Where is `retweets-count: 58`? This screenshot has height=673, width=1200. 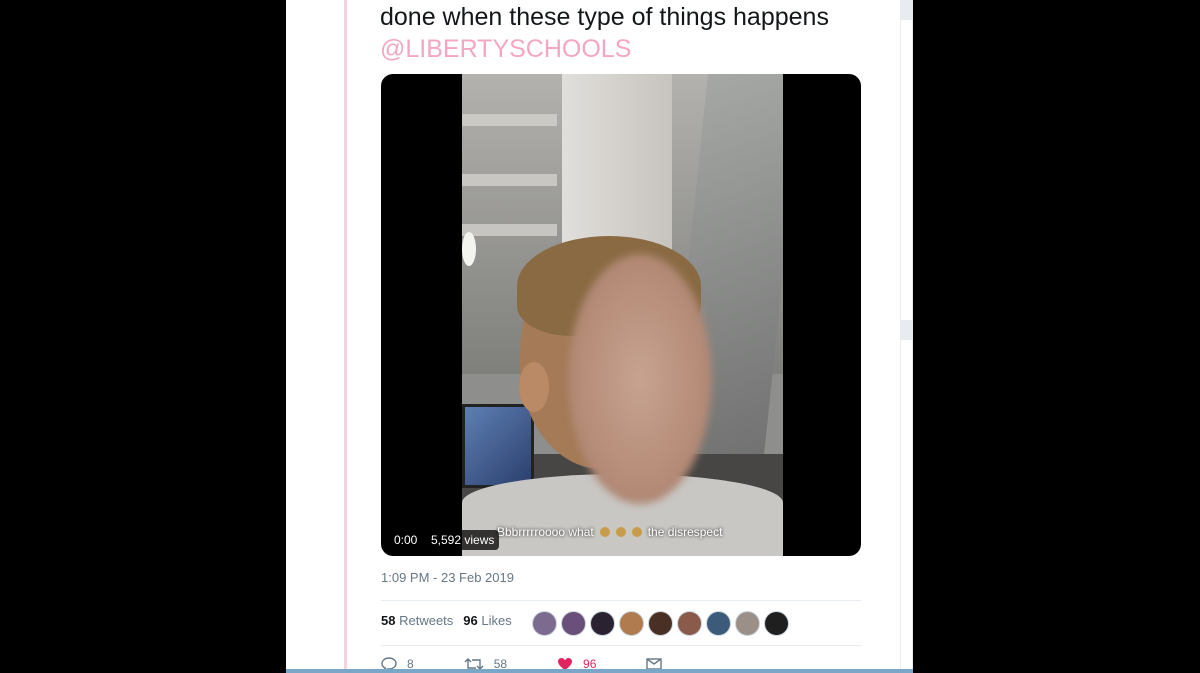 retweets-count: 58 is located at coordinates (388, 620).